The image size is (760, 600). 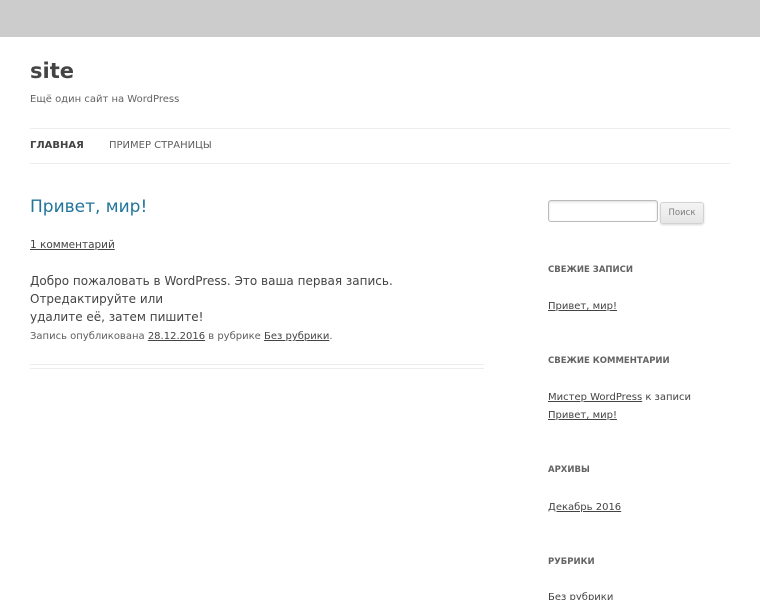 I want to click on archive-link: Декабрь 2016, so click(x=584, y=507).